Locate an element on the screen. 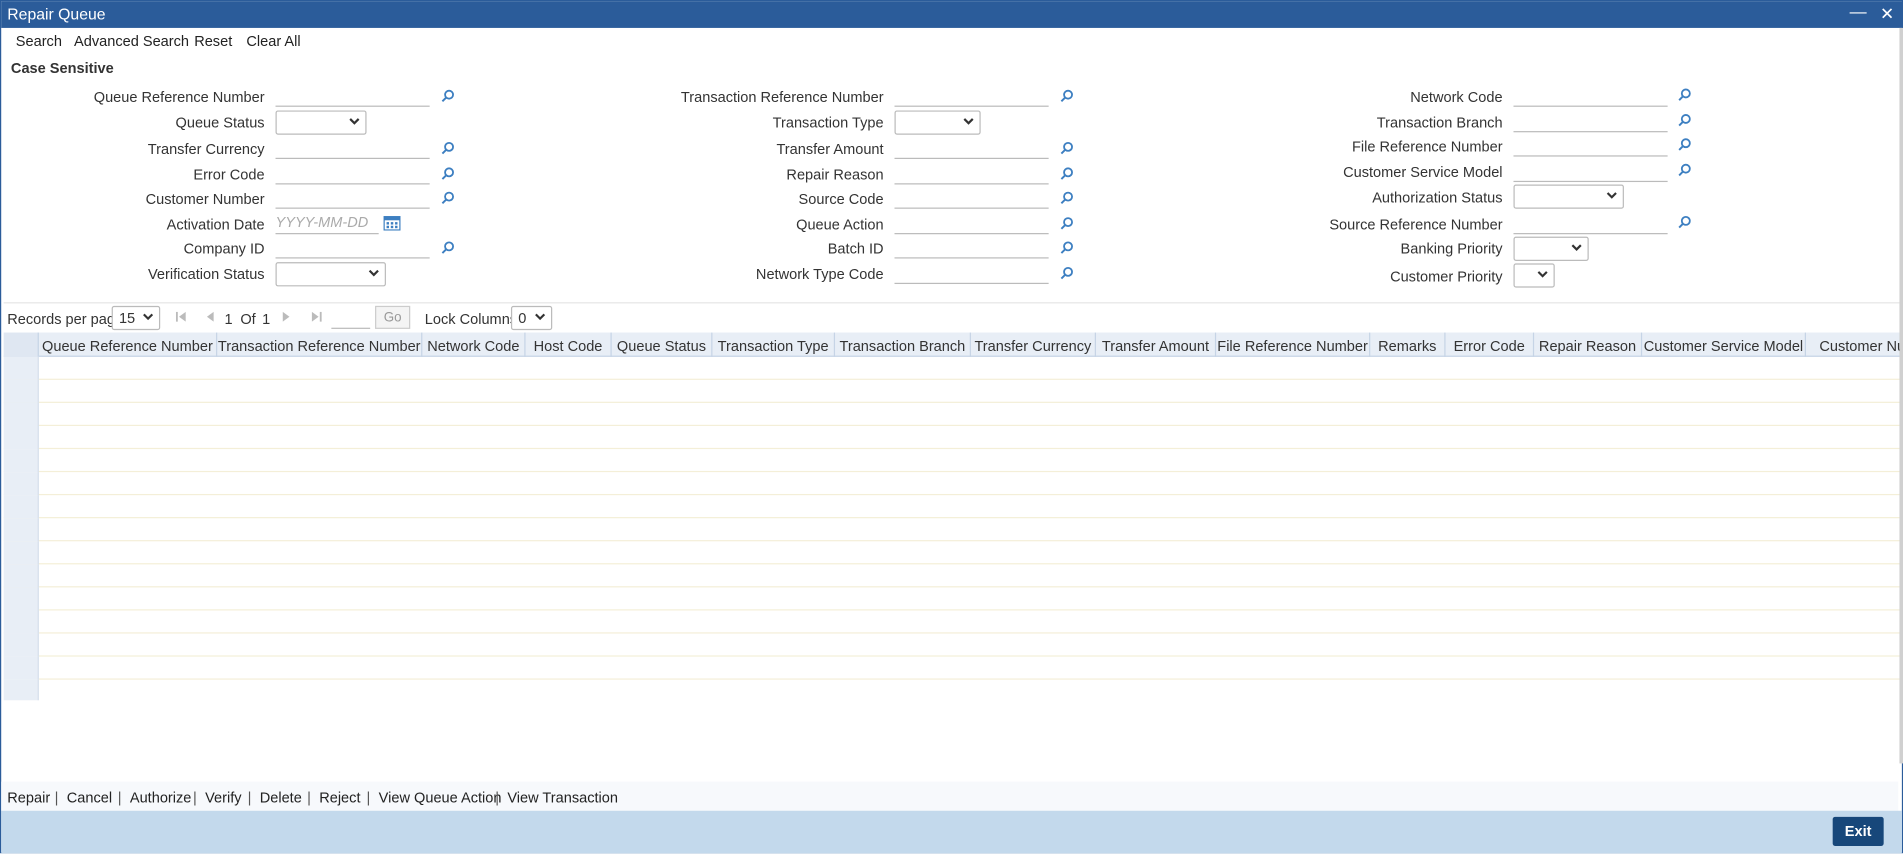 This screenshot has width=1903, height=854. transfer-currency-lookup-icon is located at coordinates (448, 148).